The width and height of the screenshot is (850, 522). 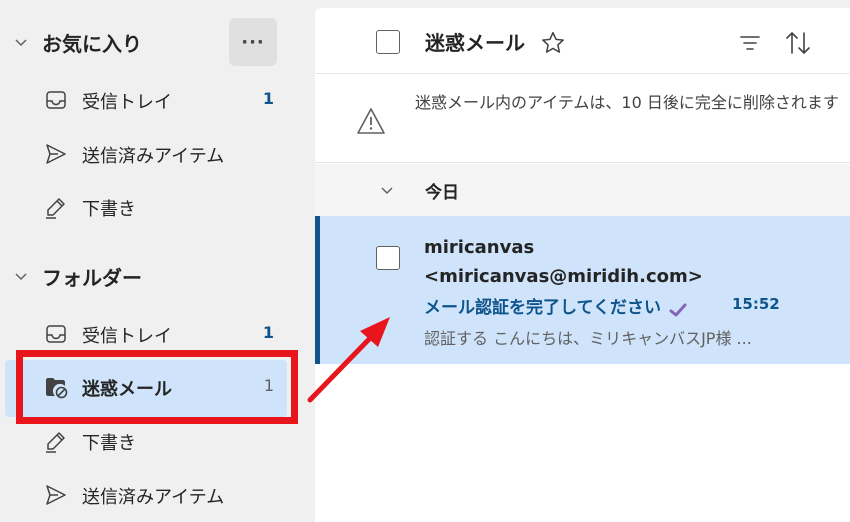 What do you see at coordinates (542, 308) in the screenshot?
I see `message-subject: メール認証を完了してください` at bounding box center [542, 308].